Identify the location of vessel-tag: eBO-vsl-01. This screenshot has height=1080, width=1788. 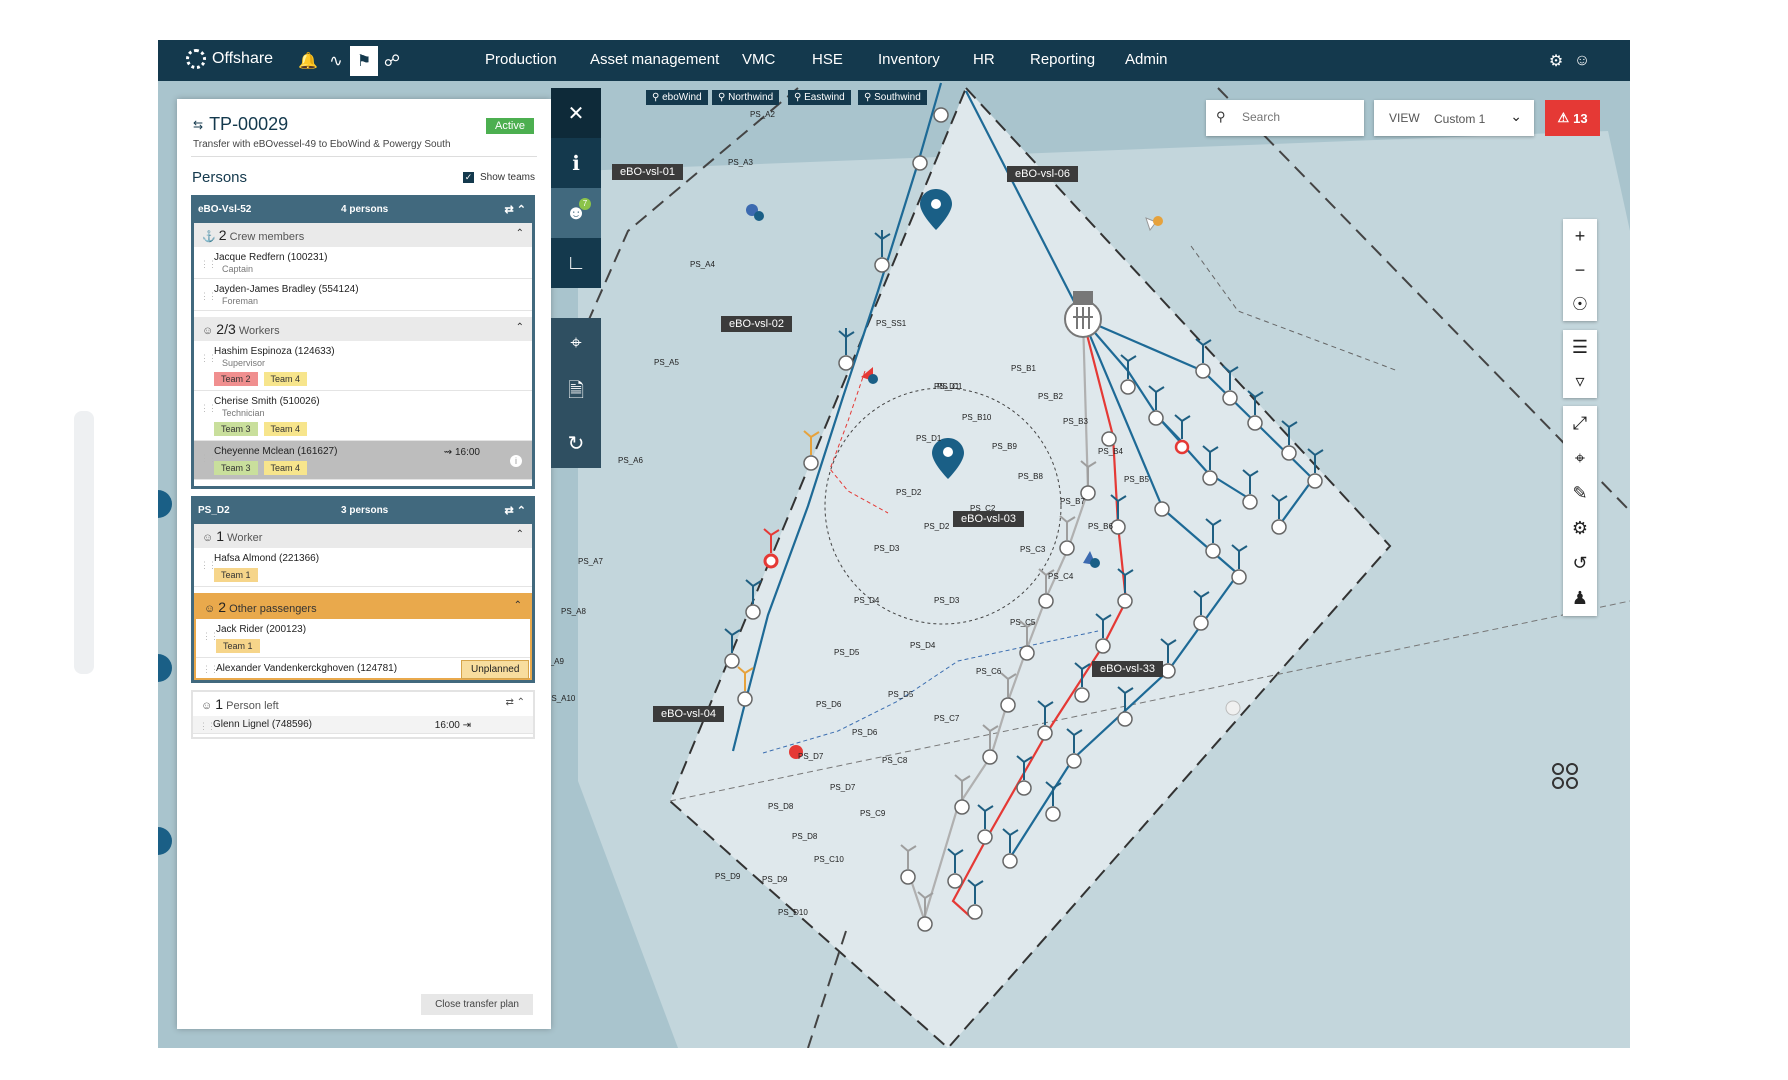
(648, 172).